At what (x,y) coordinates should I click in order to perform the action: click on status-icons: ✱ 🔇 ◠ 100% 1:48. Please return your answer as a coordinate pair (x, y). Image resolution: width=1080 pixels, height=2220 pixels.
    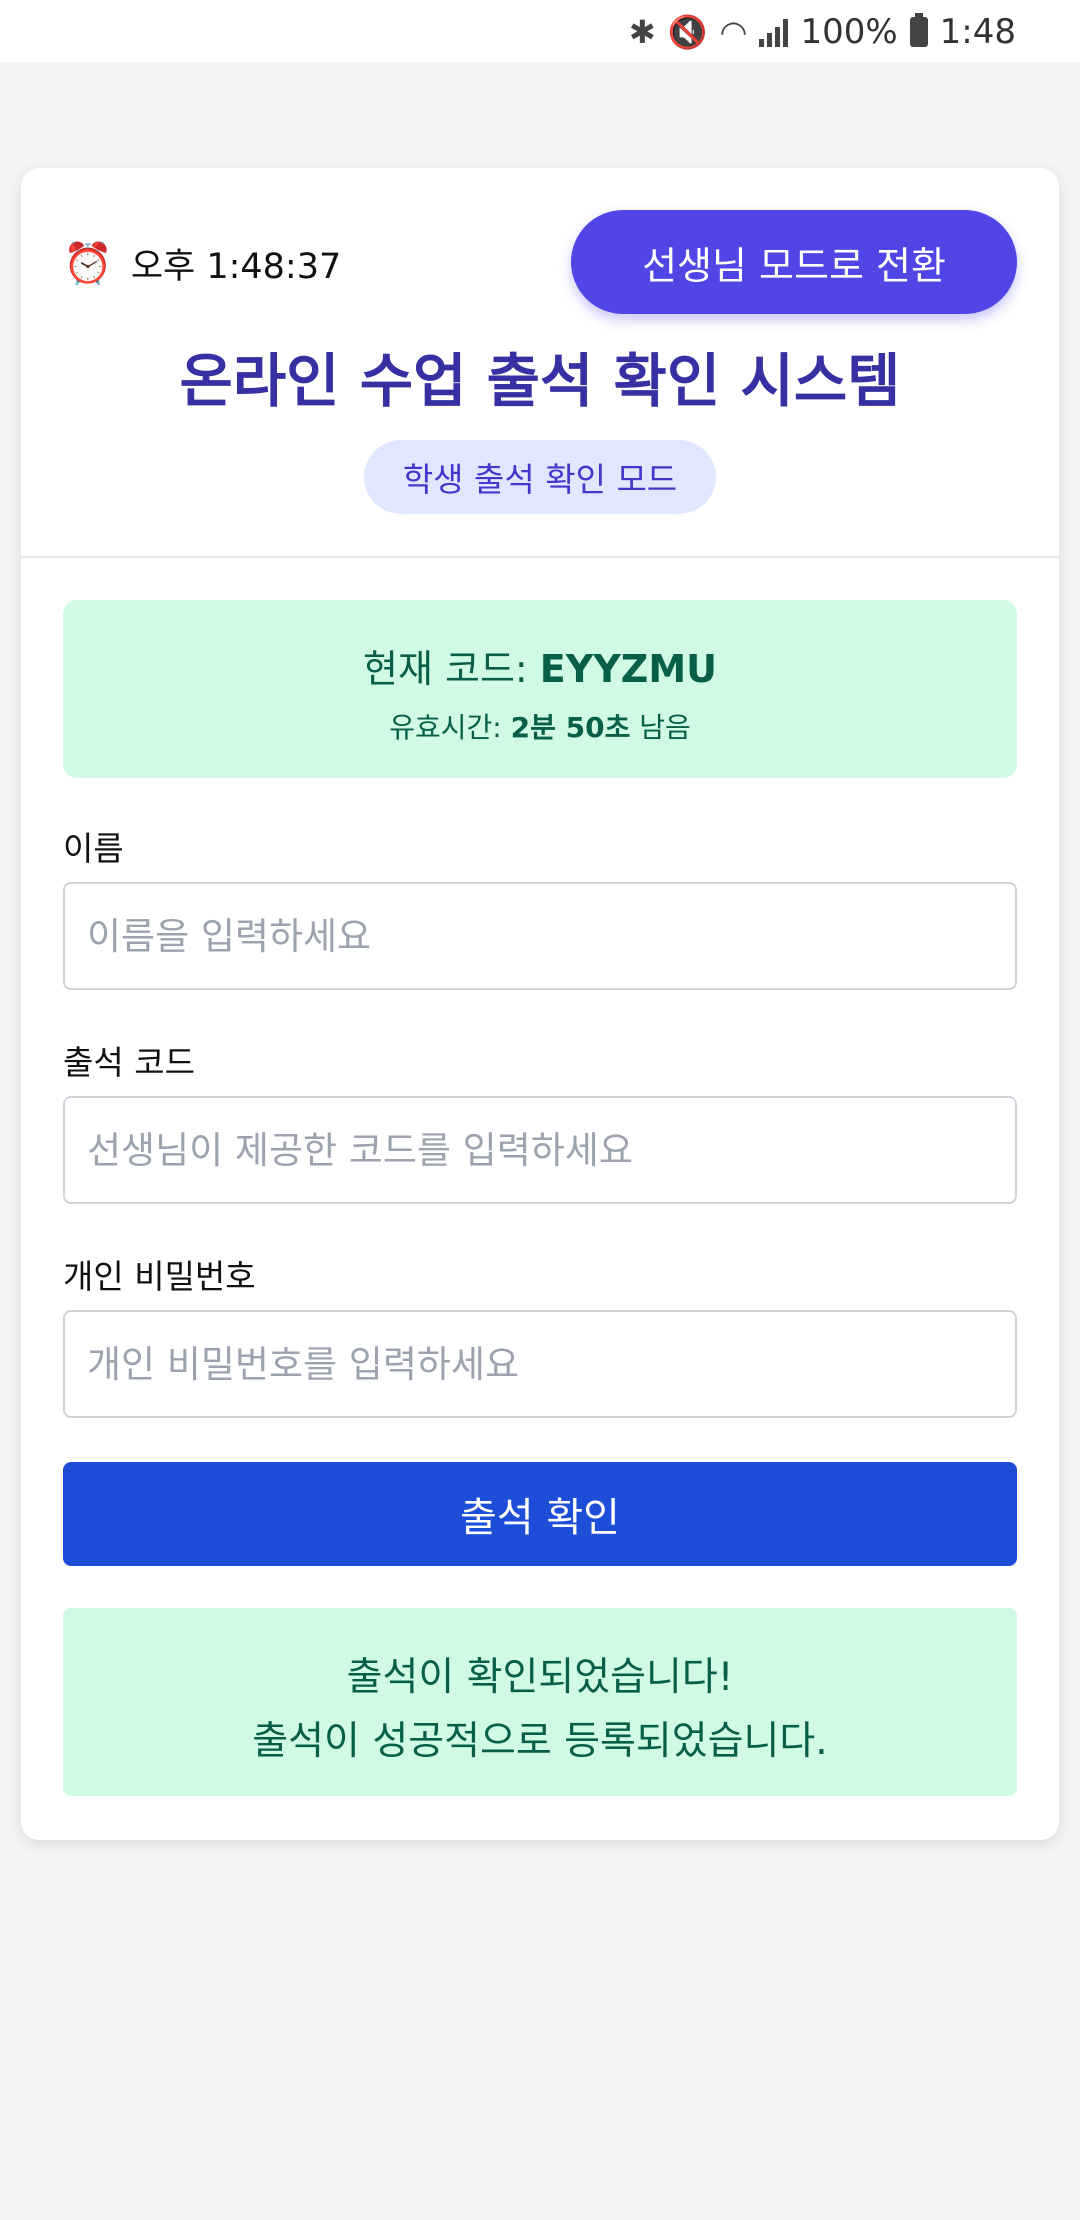
    Looking at the image, I should click on (822, 32).